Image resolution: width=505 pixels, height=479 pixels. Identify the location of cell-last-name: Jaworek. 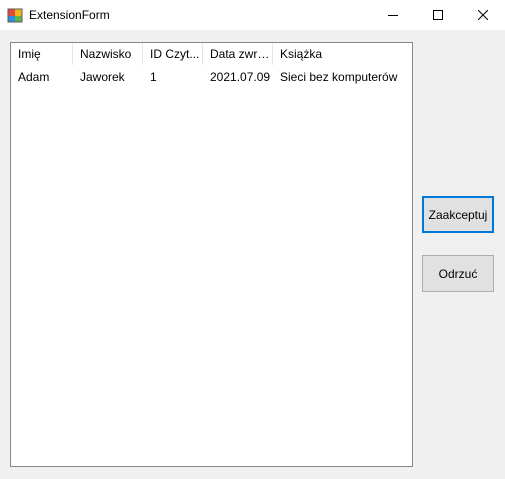
(102, 77).